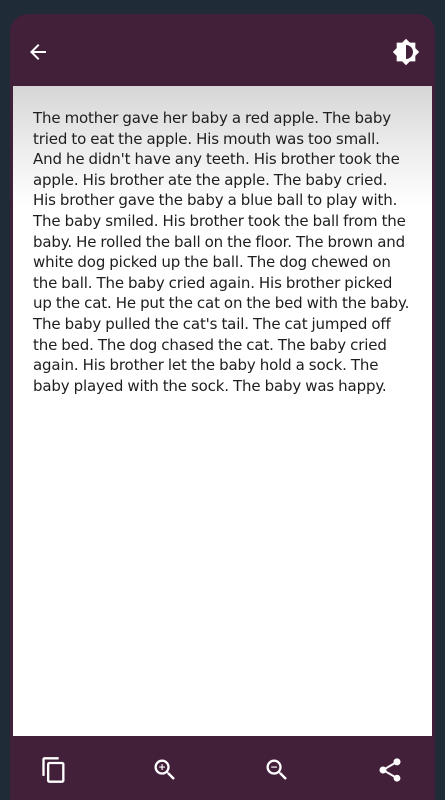 This screenshot has width=445, height=800. I want to click on copy-icon, so click(54, 770).